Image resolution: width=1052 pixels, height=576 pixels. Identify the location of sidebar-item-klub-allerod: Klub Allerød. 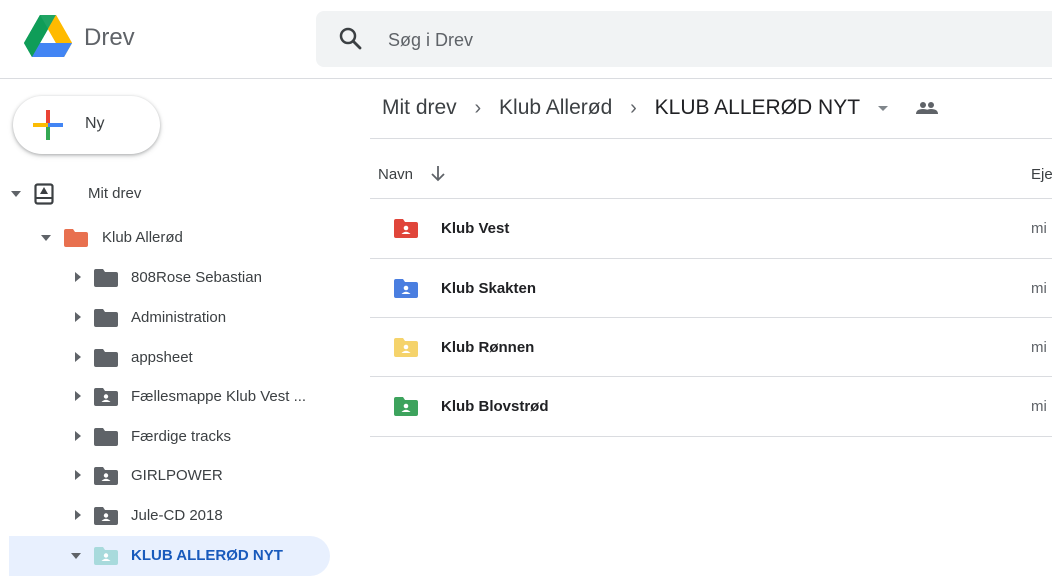
(165, 238).